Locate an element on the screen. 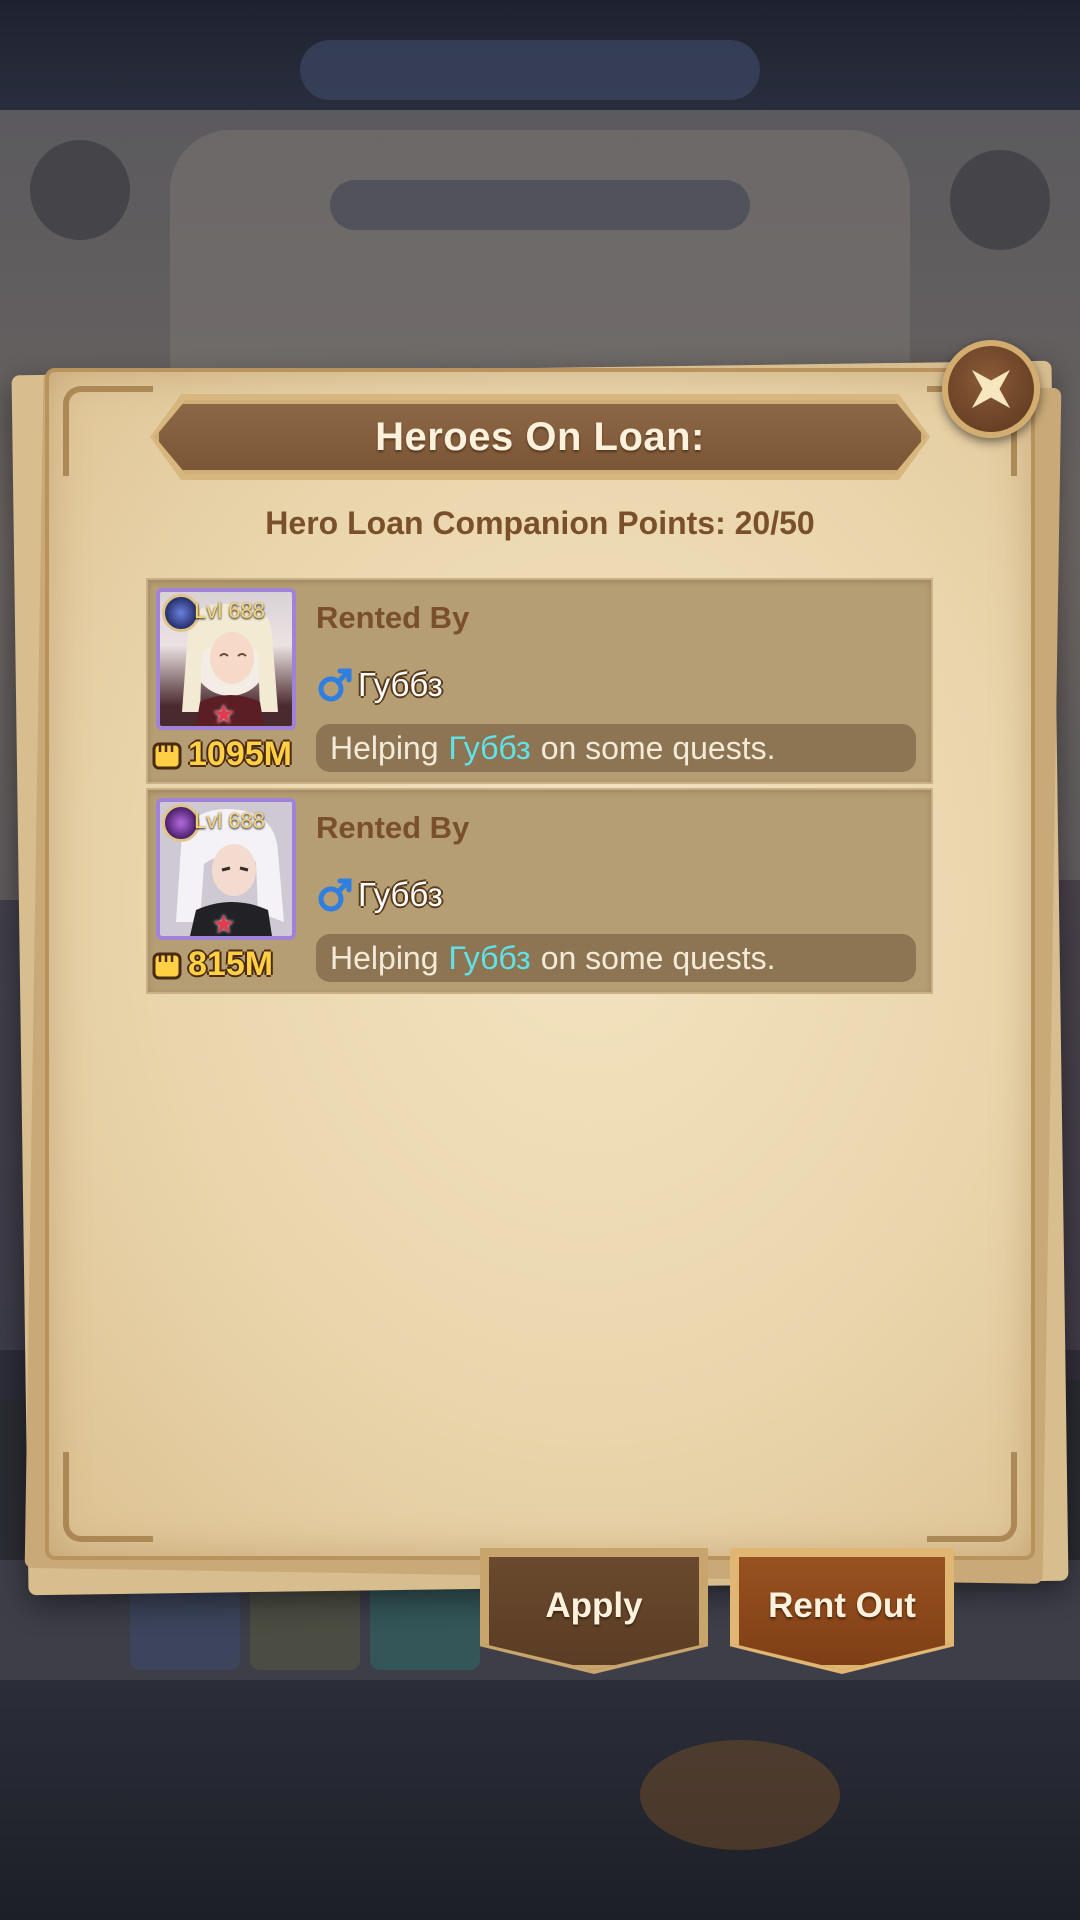  hero-power: 815M is located at coordinates (211, 964).